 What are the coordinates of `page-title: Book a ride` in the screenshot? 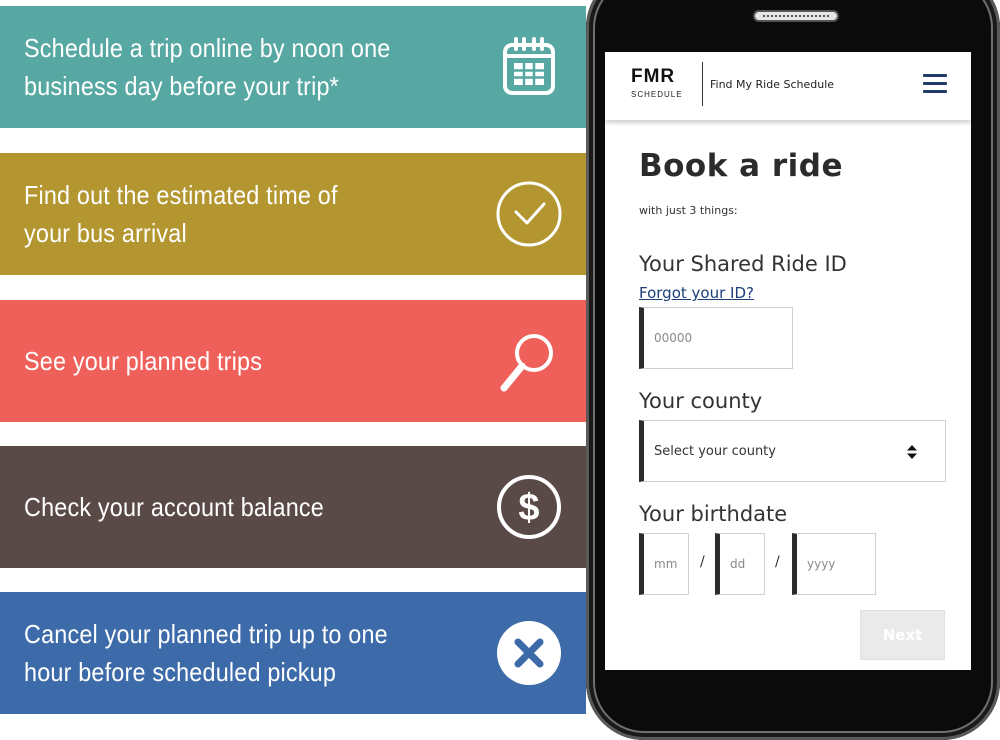 It's located at (741, 166).